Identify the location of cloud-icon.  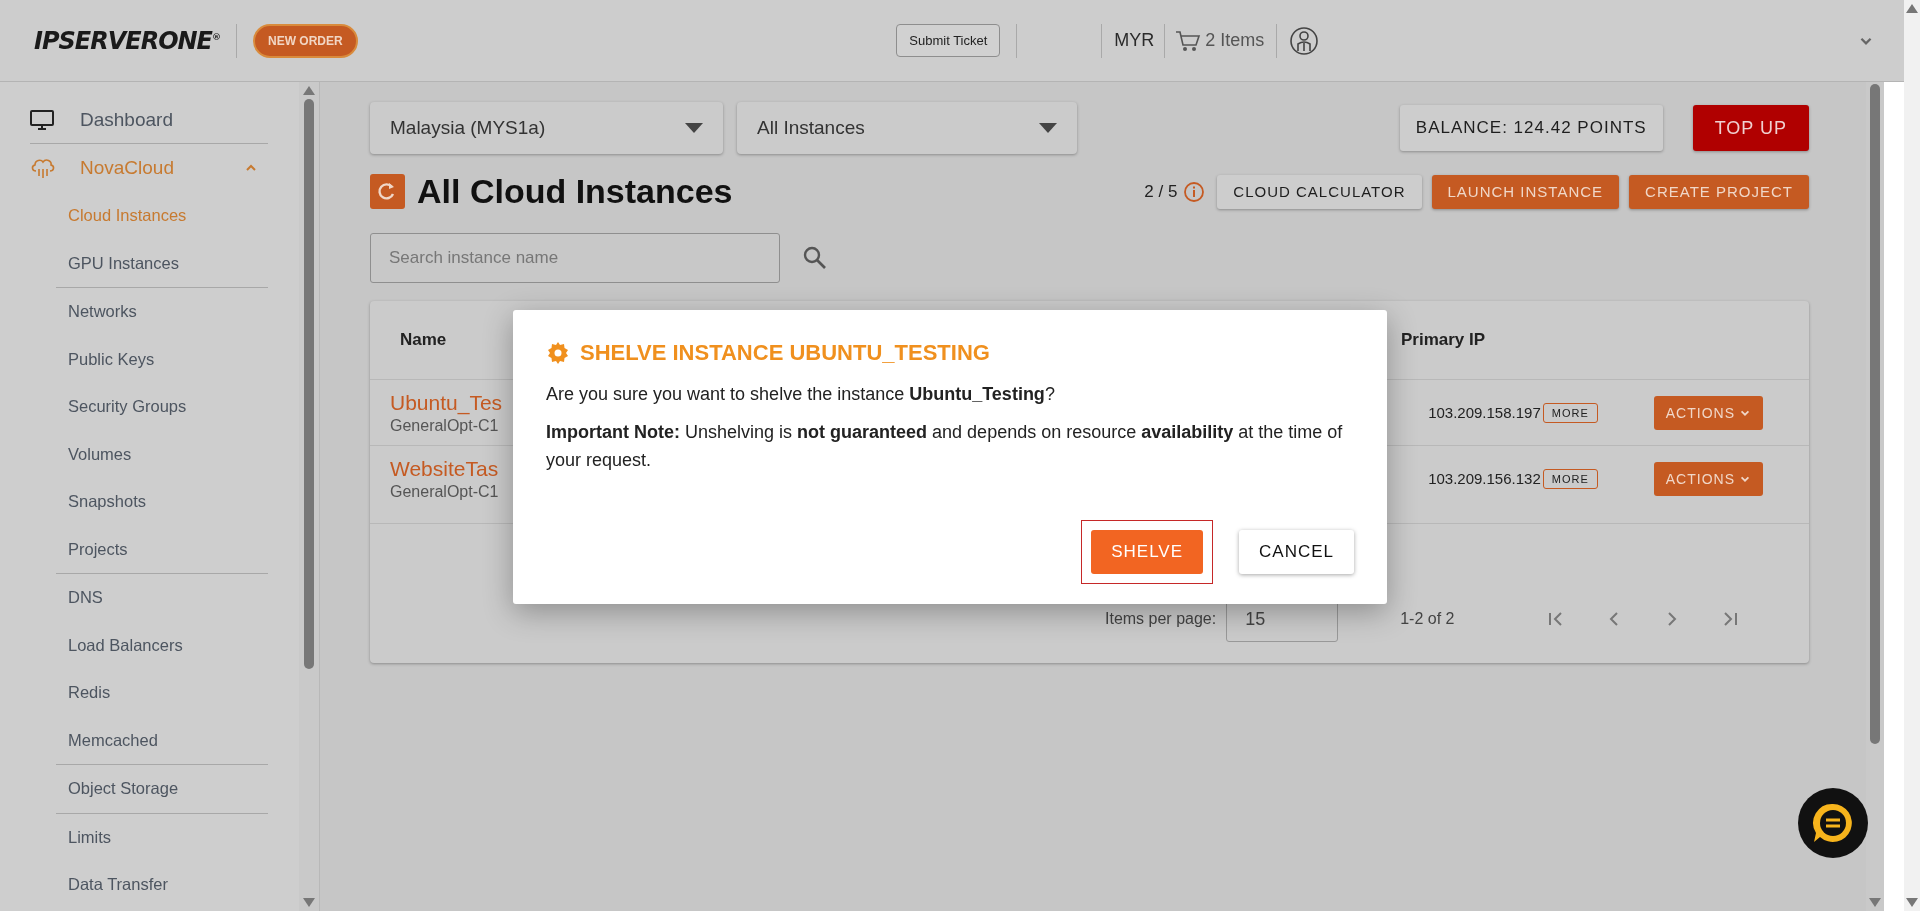
(43, 168).